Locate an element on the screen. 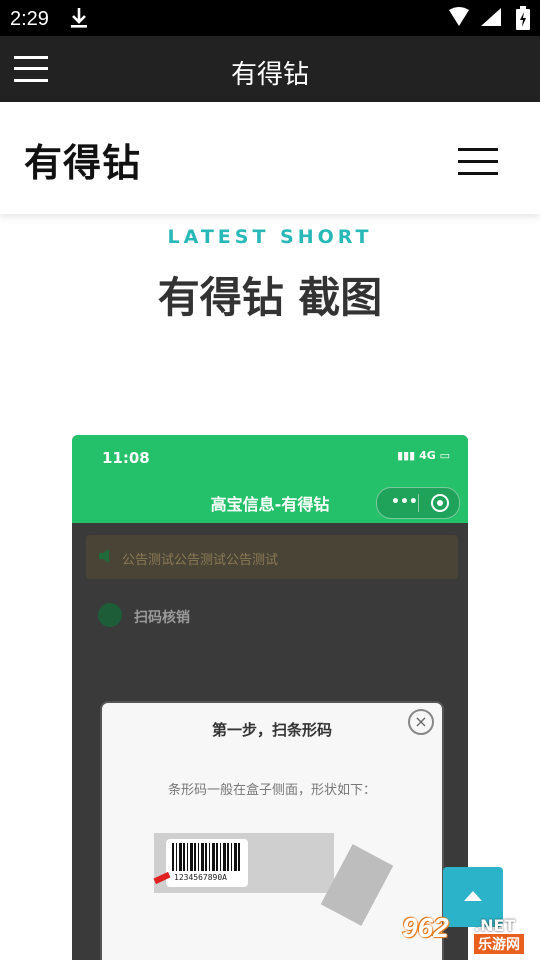 This screenshot has height=960, width=540. status-bar: 2:29 is located at coordinates (270, 18).